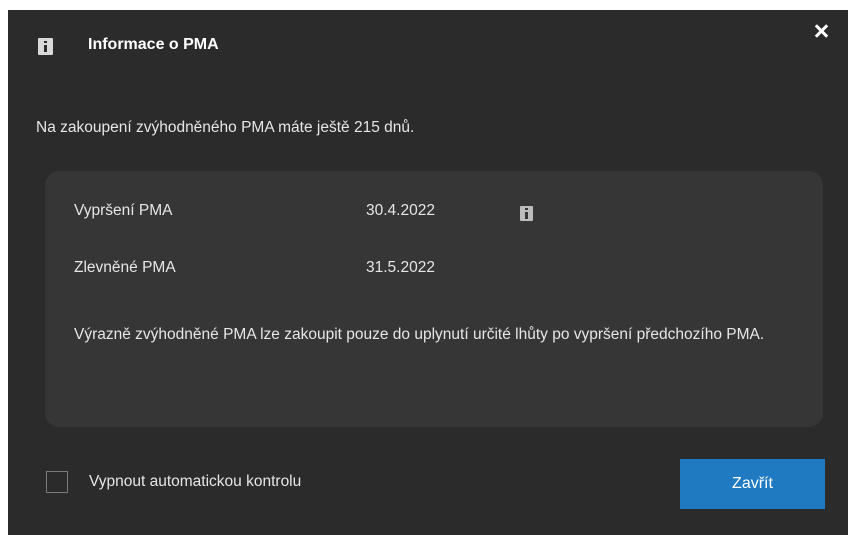 This screenshot has width=850, height=535. What do you see at coordinates (125, 267) in the screenshot?
I see `discounted-label: Zlevněné PMA` at bounding box center [125, 267].